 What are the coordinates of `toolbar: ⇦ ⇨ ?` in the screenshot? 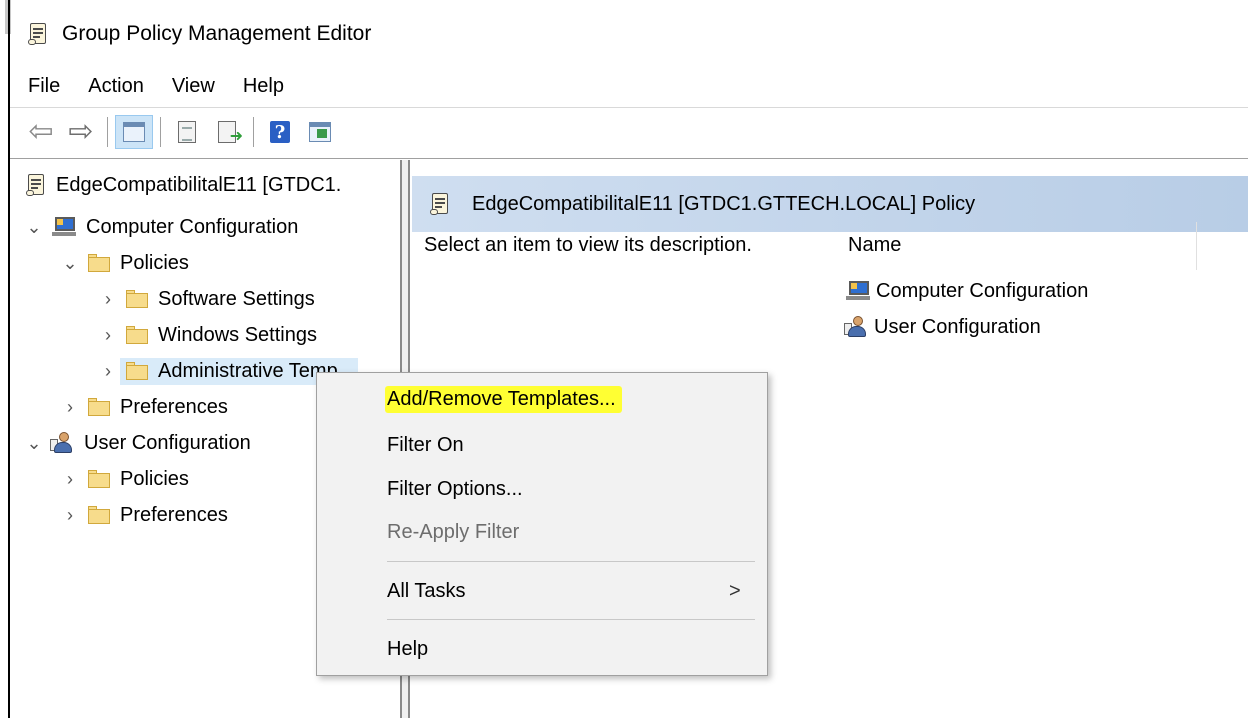 It's located at (181, 132).